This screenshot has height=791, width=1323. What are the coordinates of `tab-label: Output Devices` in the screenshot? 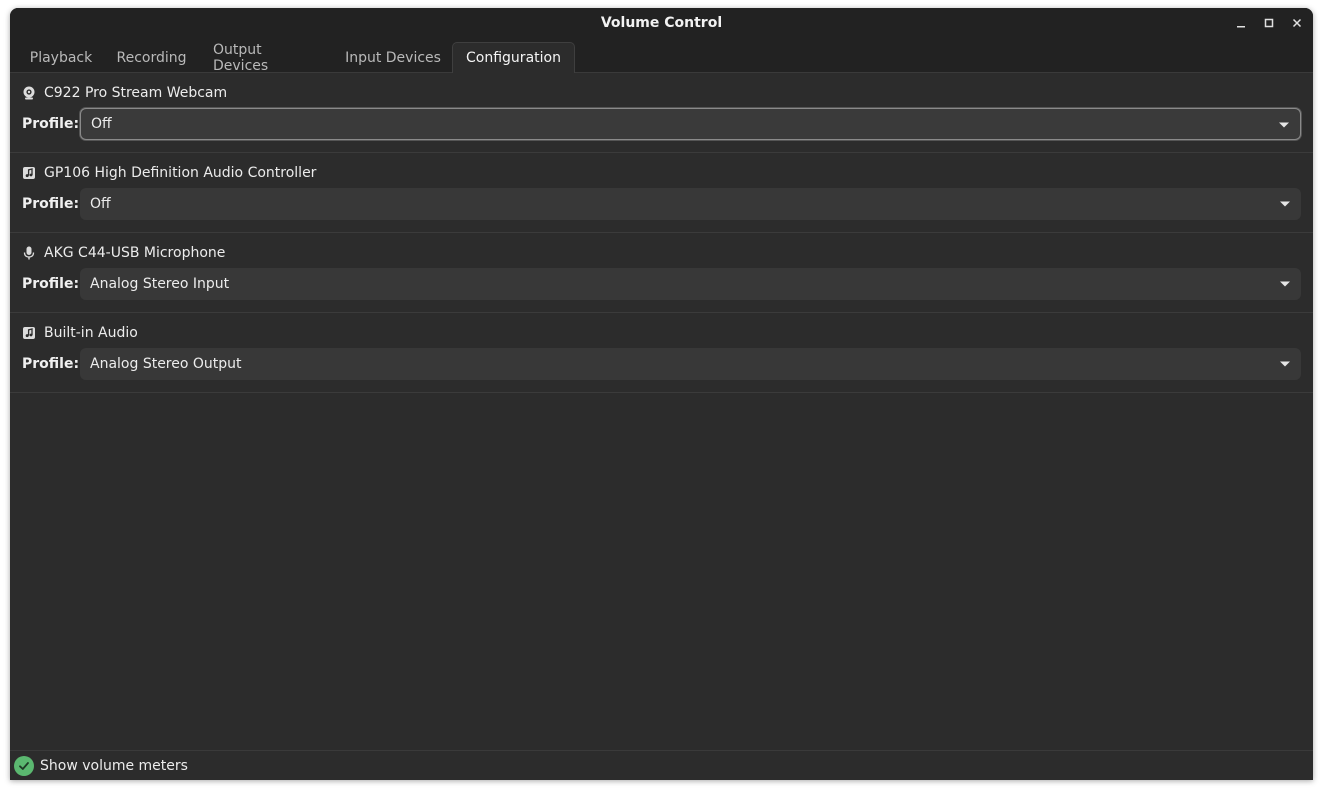 It's located at (241, 57).